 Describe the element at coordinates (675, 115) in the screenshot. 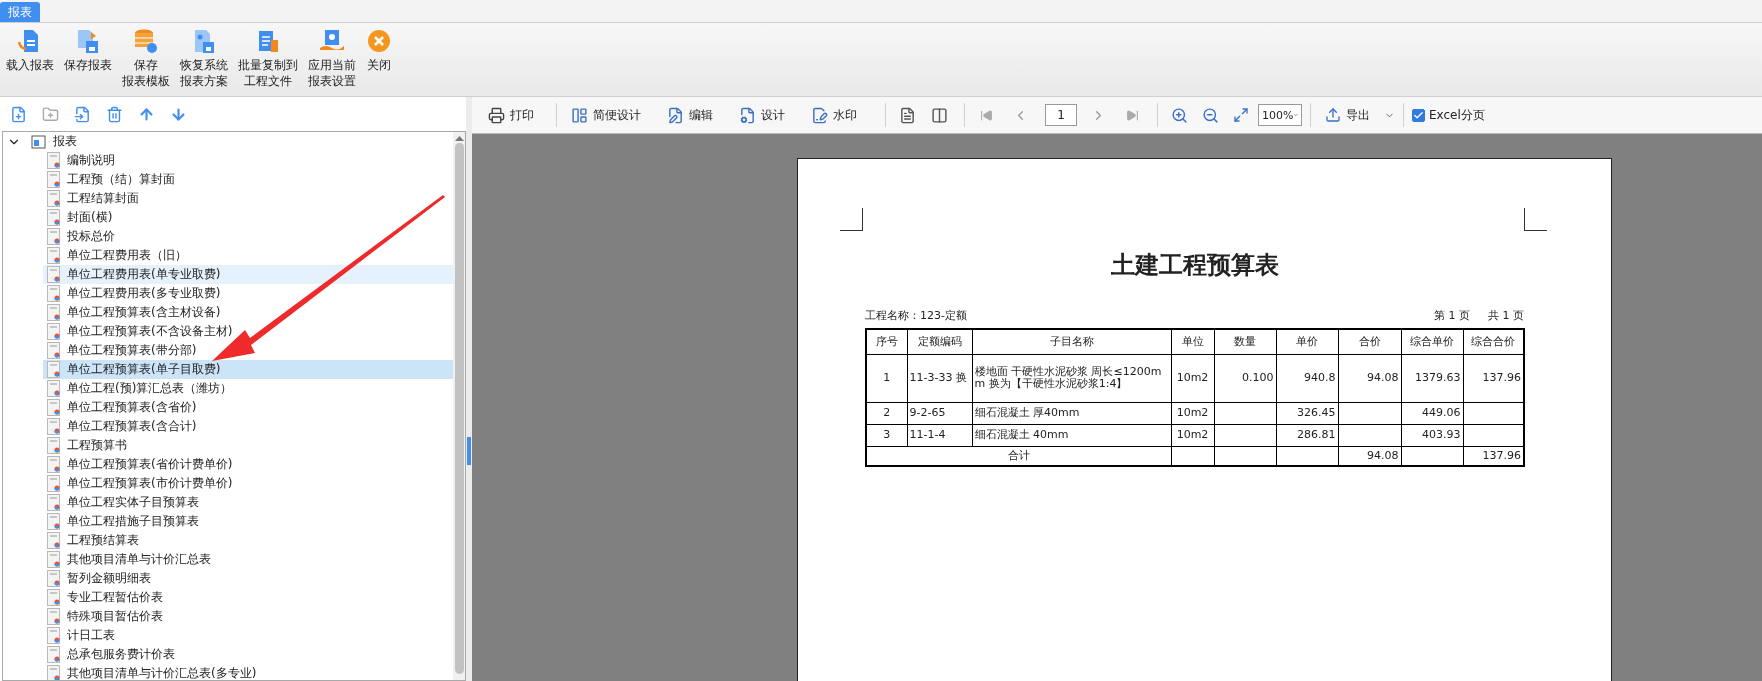

I see `edit-icon` at that location.